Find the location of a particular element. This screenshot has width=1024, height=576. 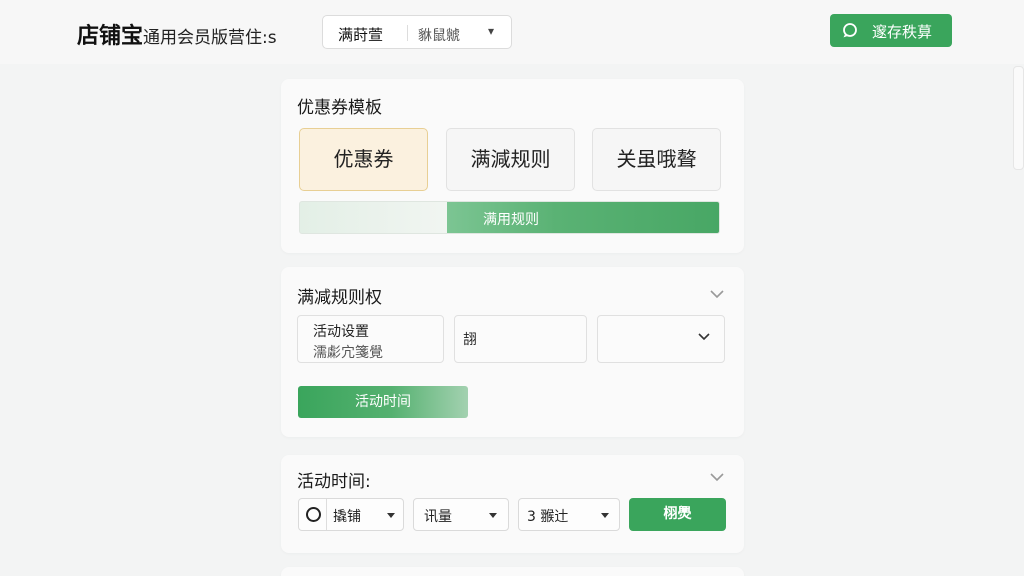

time-select-store: 撬铺 is located at coordinates (351, 514).